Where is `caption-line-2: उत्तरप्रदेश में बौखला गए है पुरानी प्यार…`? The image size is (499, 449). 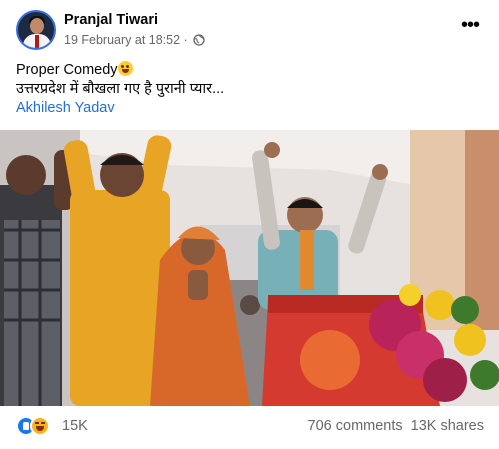 caption-line-2: उत्तरप्रदेश में बौखला गए है पुरानी प्यार… is located at coordinates (120, 89).